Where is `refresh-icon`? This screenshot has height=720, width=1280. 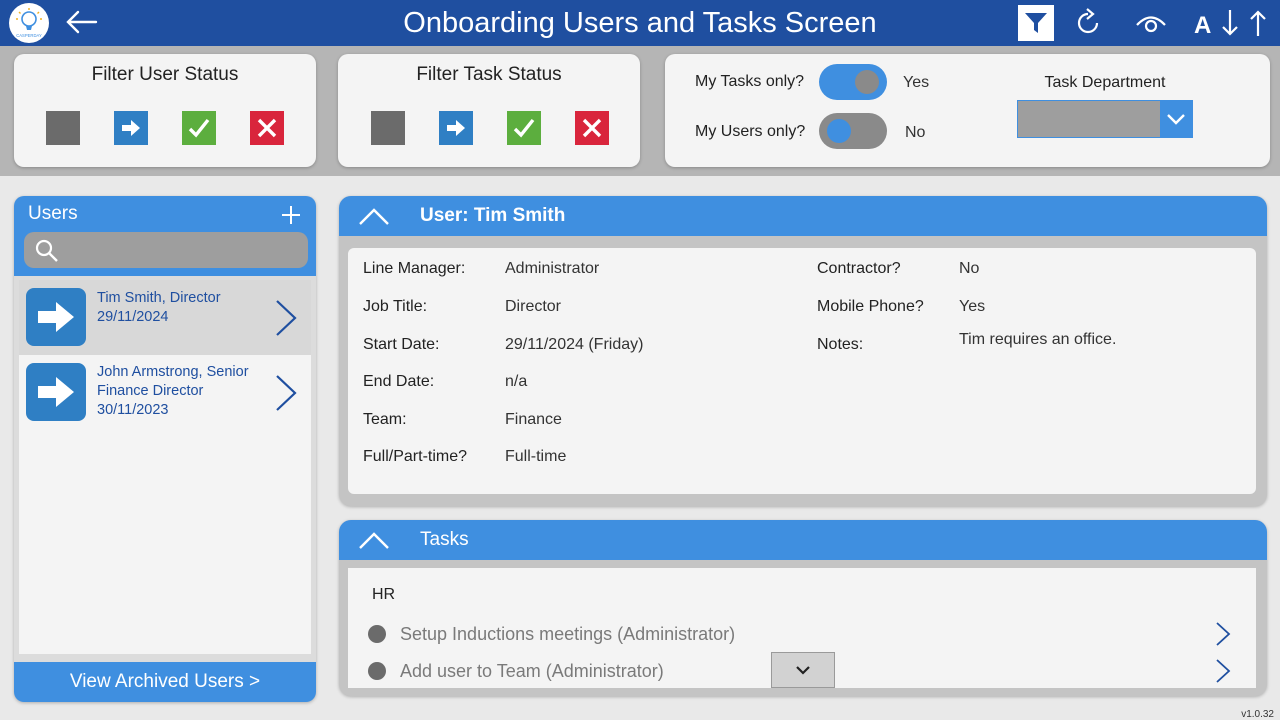
refresh-icon is located at coordinates (1088, 23).